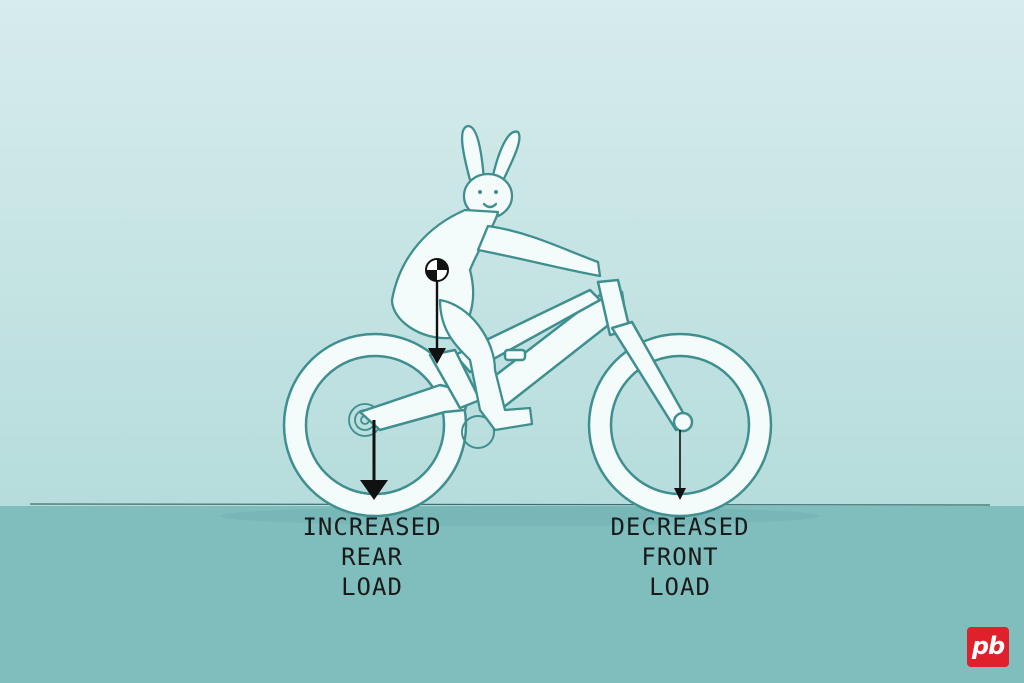 This screenshot has height=683, width=1024. Describe the element at coordinates (480, 192) in the screenshot. I see `rabbit-eye-left` at that location.